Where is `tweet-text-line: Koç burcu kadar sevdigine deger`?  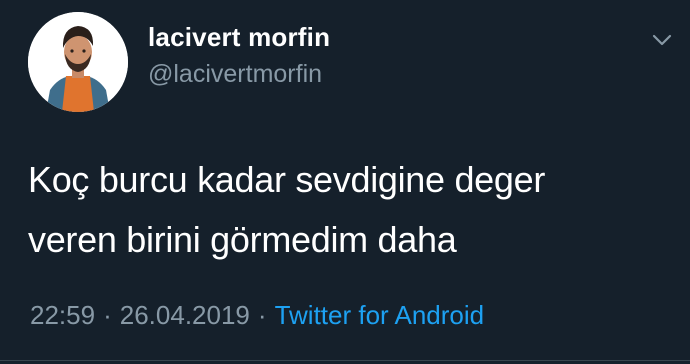
tweet-text-line: Koç burcu kadar sevdigine deger is located at coordinates (287, 179).